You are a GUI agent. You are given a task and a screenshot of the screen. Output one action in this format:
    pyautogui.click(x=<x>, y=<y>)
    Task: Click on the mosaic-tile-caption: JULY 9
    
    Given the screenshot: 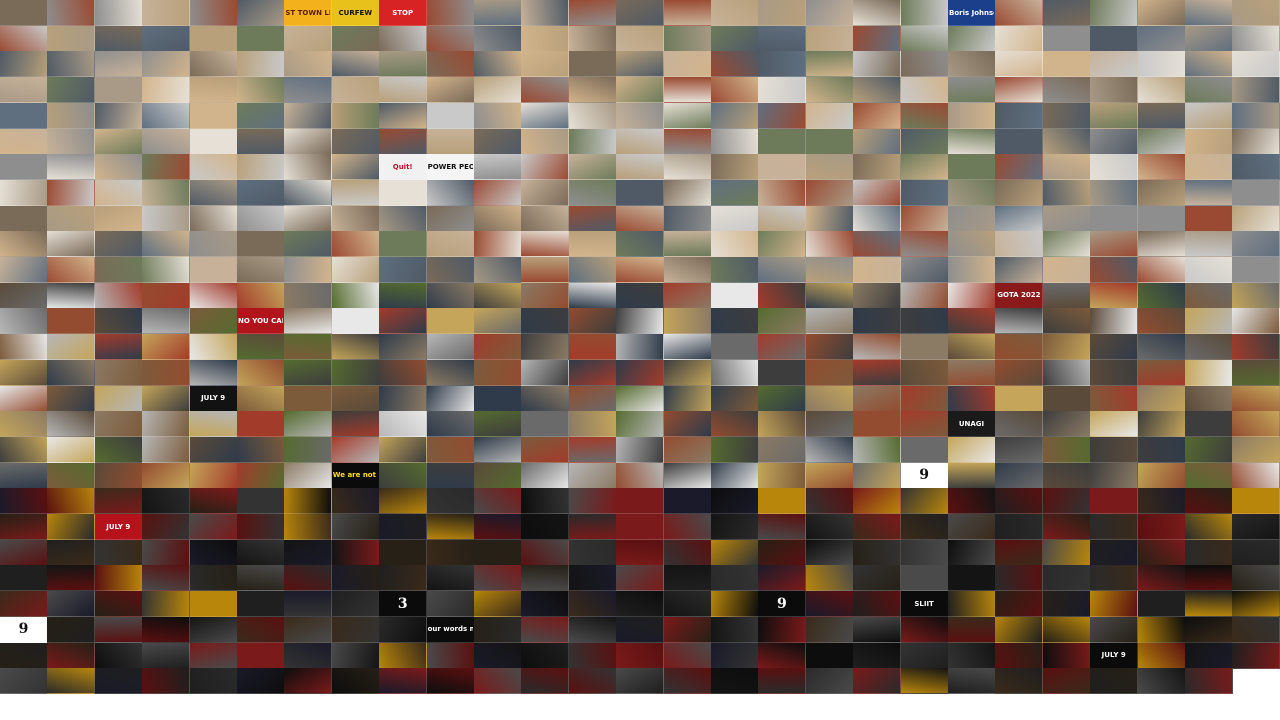 What is the action you would take?
    pyautogui.click(x=1113, y=655)
    